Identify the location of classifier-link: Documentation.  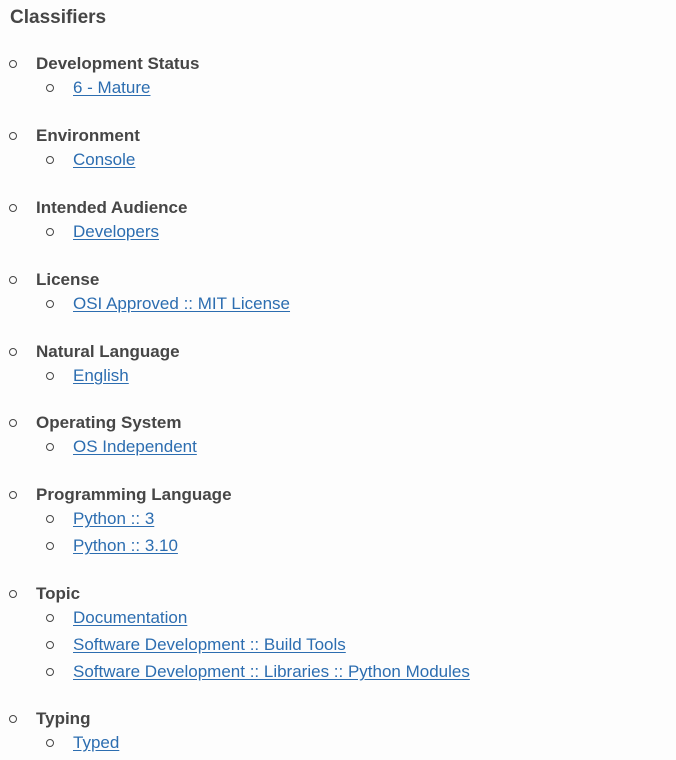
(130, 618).